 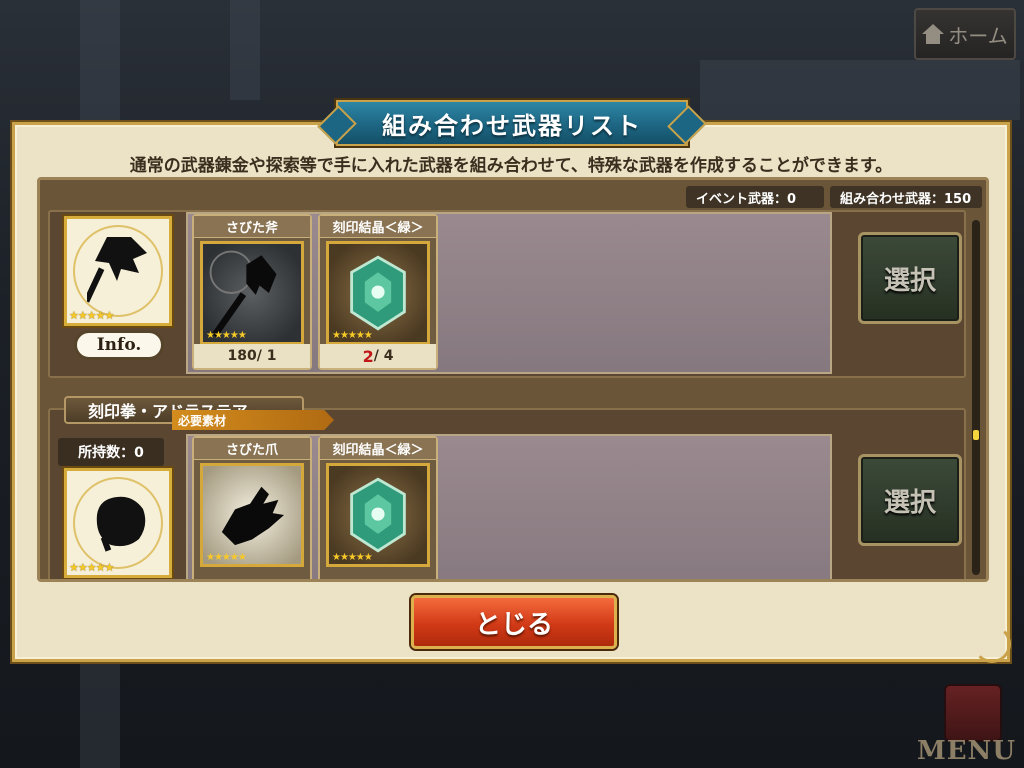 What do you see at coordinates (121, 524) in the screenshot?
I see `fist-weapon-icon` at bounding box center [121, 524].